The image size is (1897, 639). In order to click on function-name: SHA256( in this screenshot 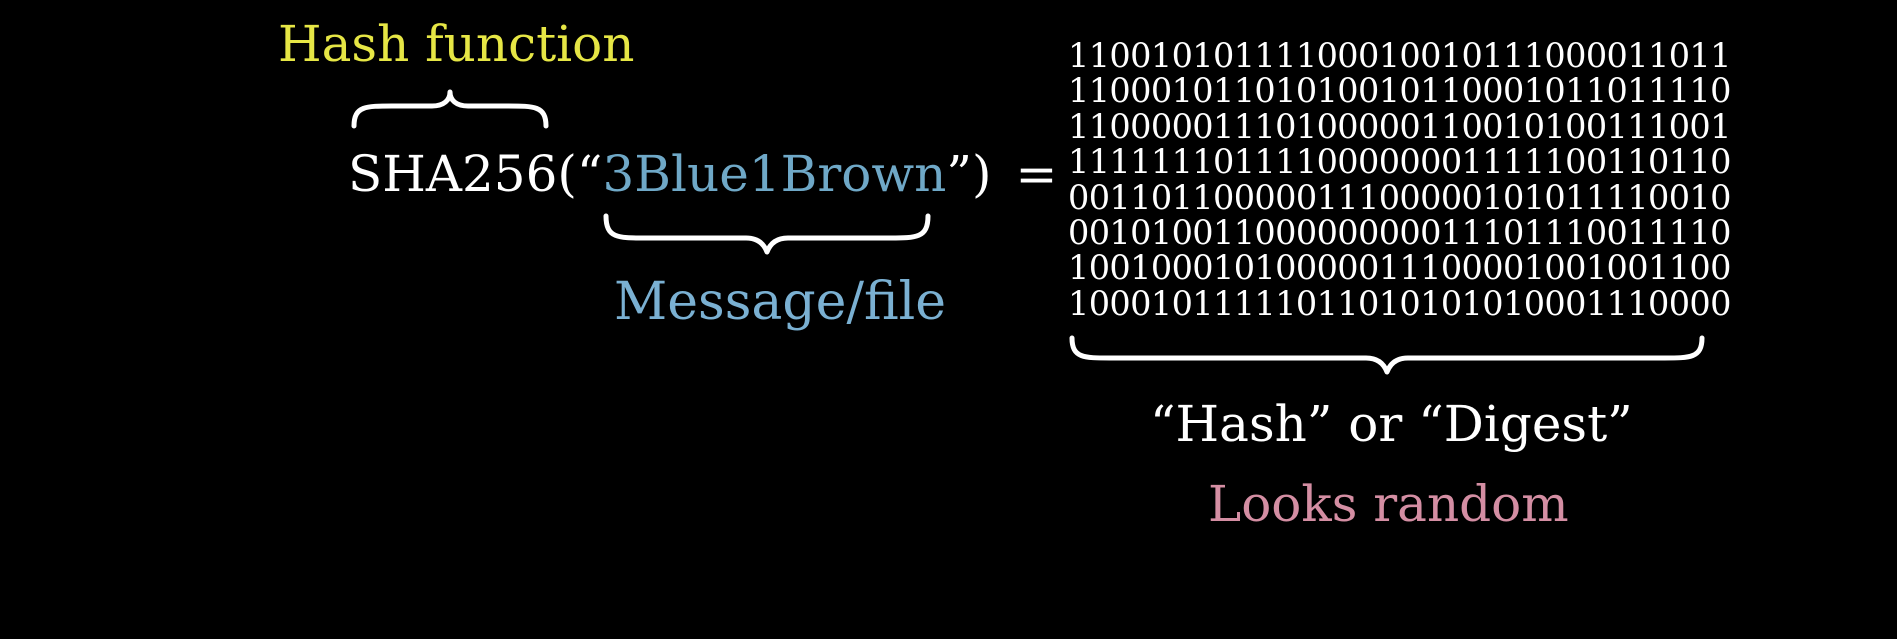, I will do `click(462, 174)`.